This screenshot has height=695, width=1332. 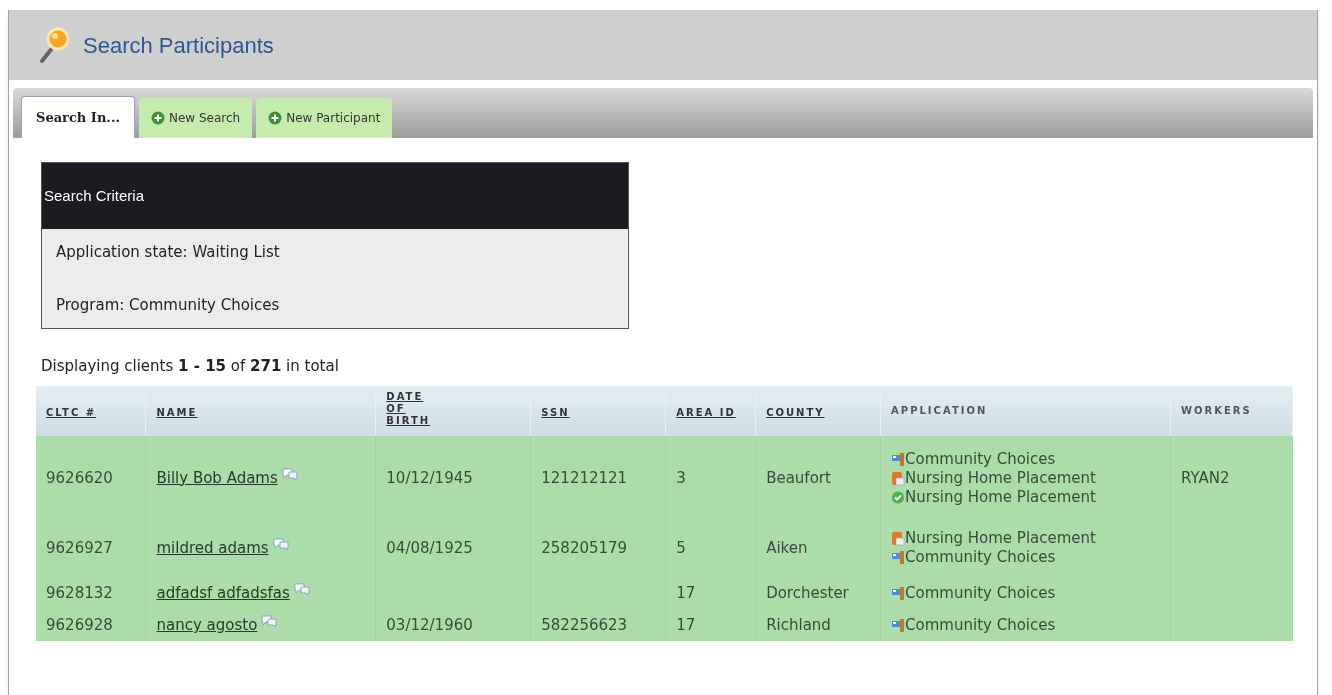 What do you see at coordinates (584, 625) in the screenshot?
I see `table-cell: 582256623` at bounding box center [584, 625].